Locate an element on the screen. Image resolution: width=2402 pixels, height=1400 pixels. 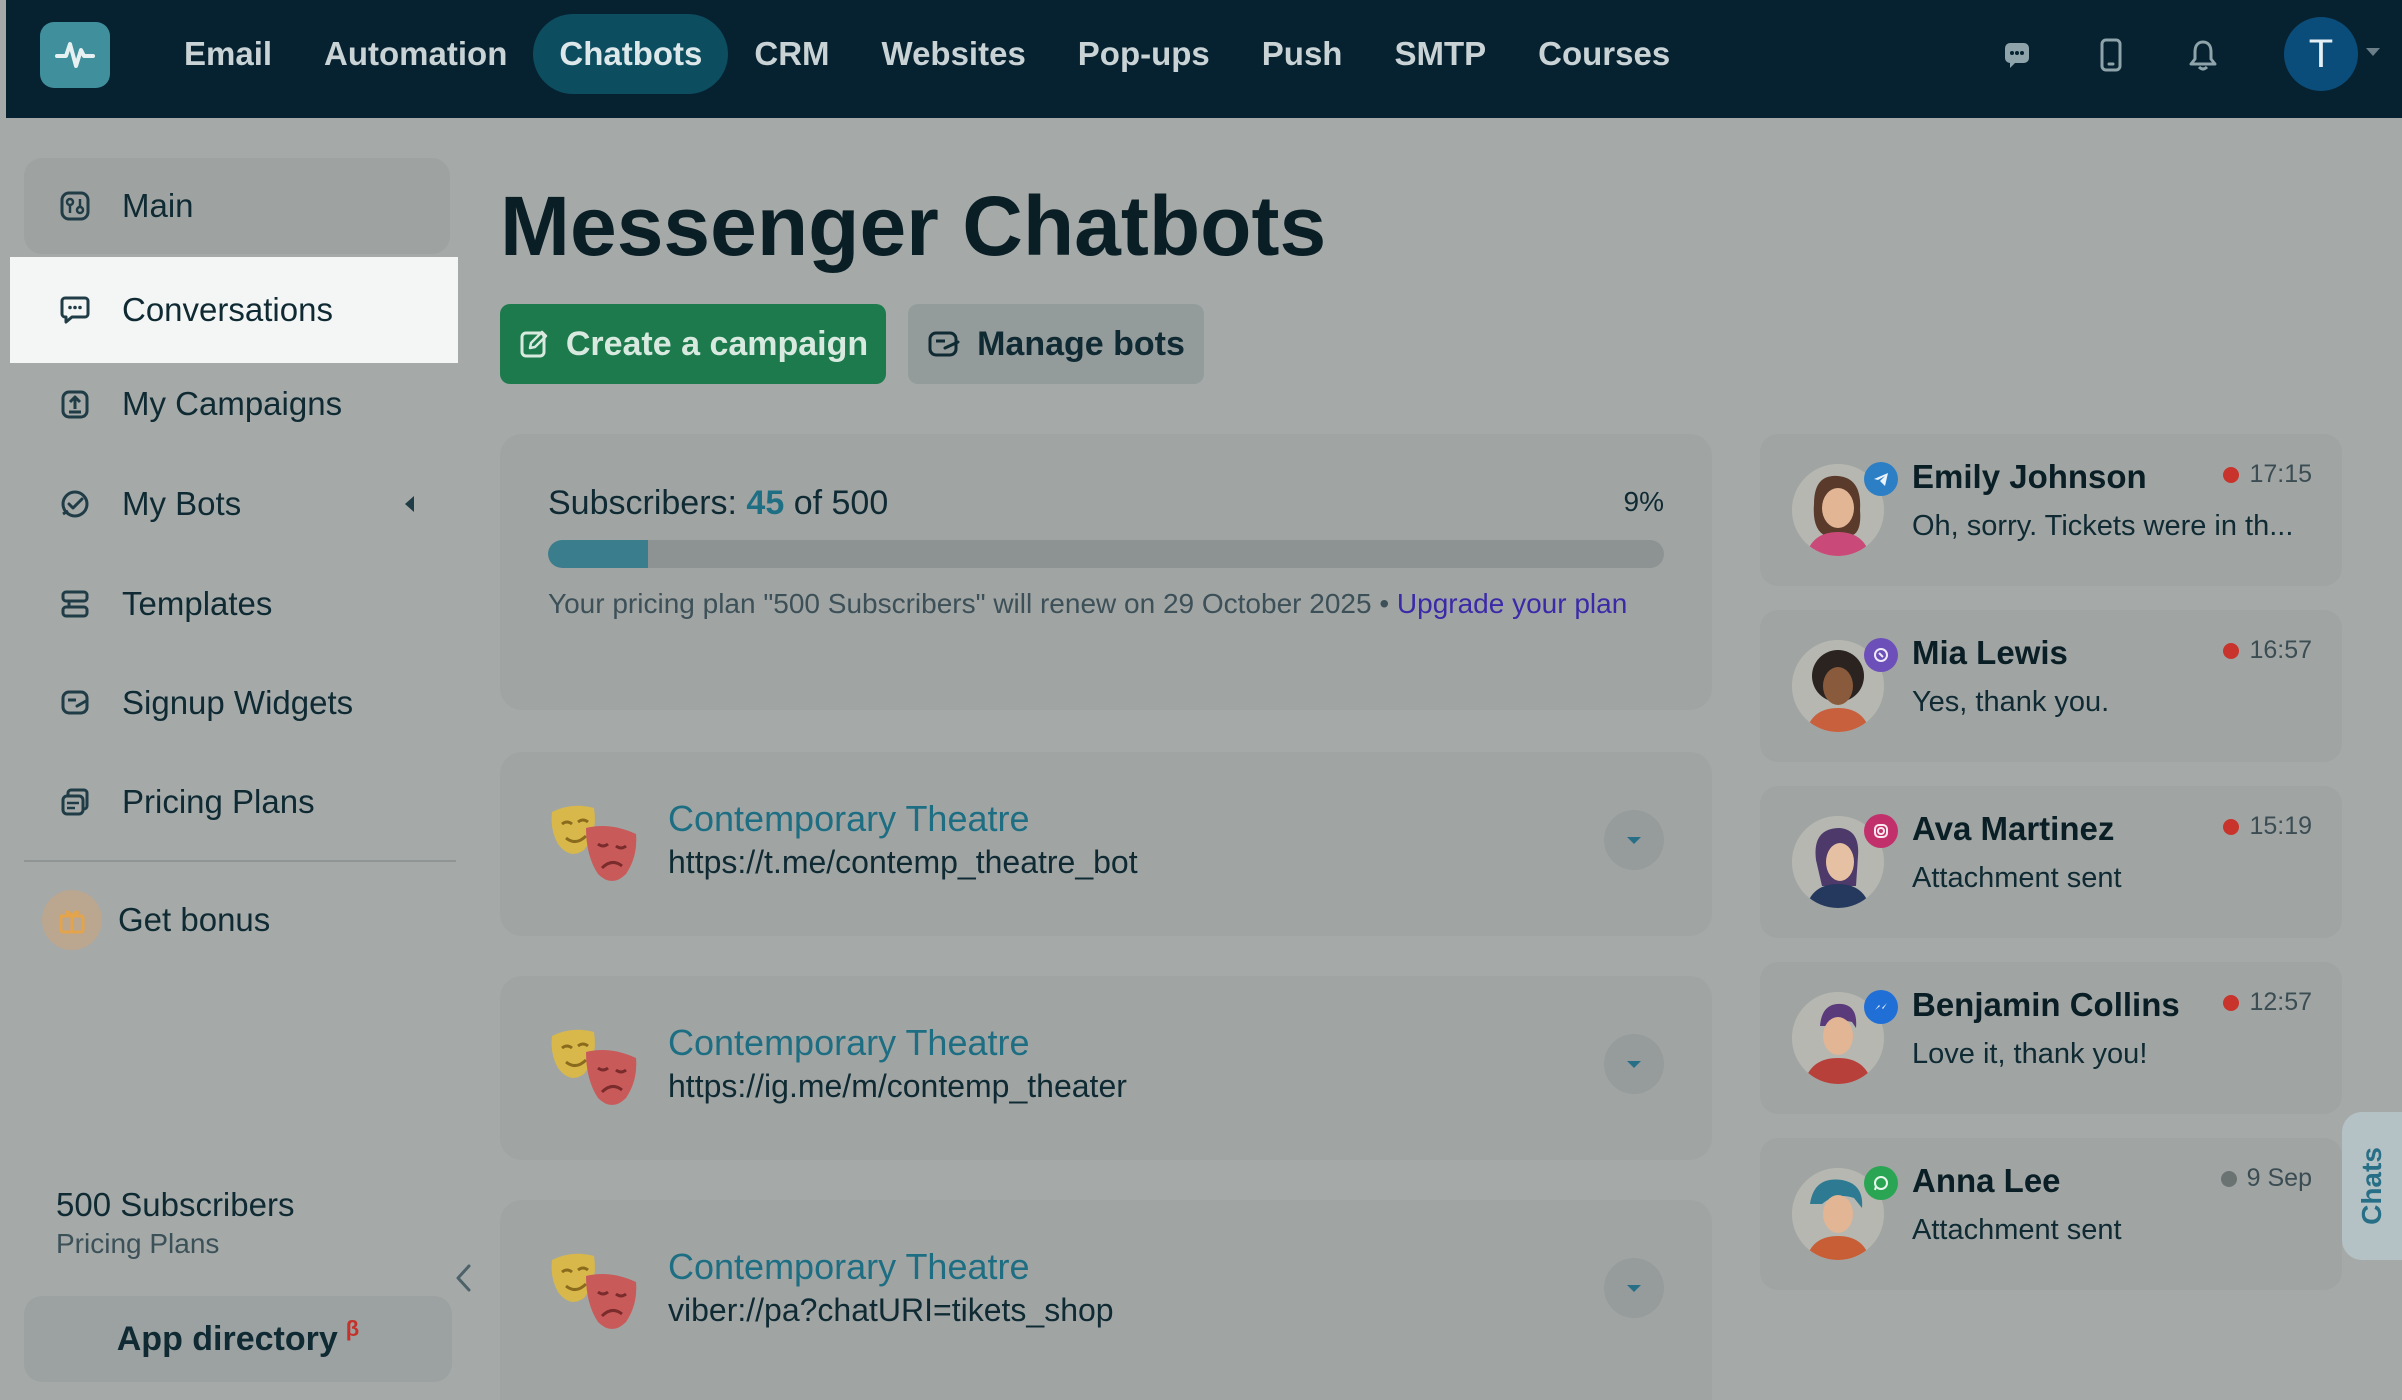
subscribers-progress-fill is located at coordinates (598, 554).